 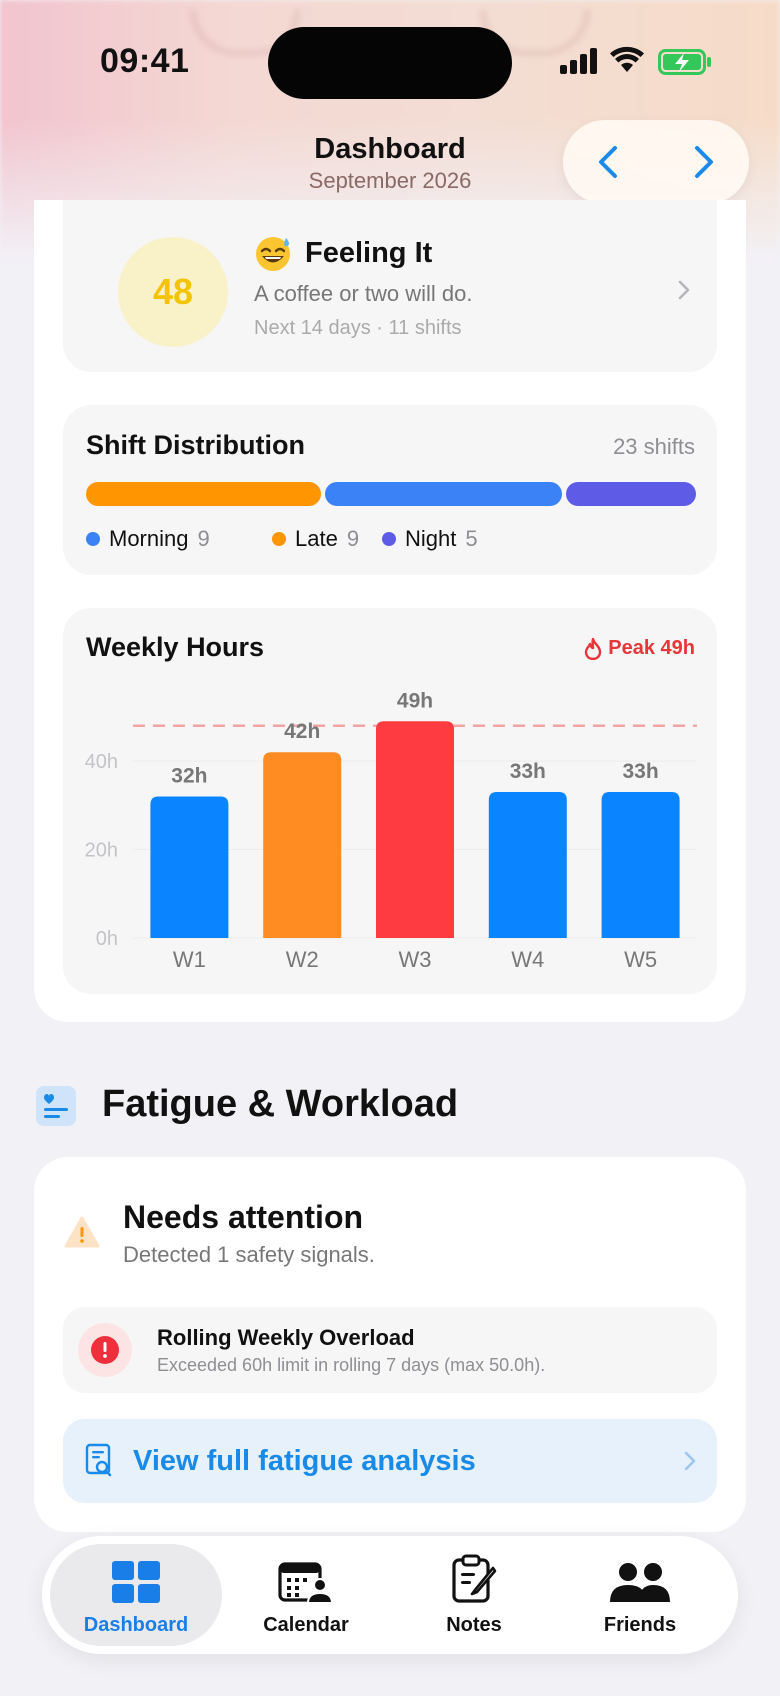 I want to click on bar-w5, so click(x=640, y=865).